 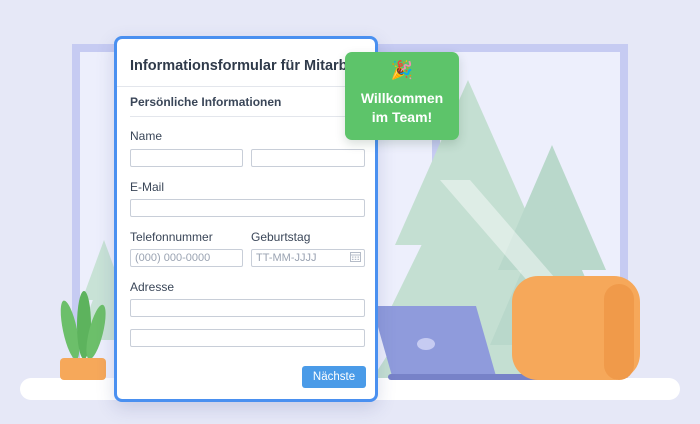 What do you see at coordinates (186, 158) in the screenshot?
I see `first-name-input` at bounding box center [186, 158].